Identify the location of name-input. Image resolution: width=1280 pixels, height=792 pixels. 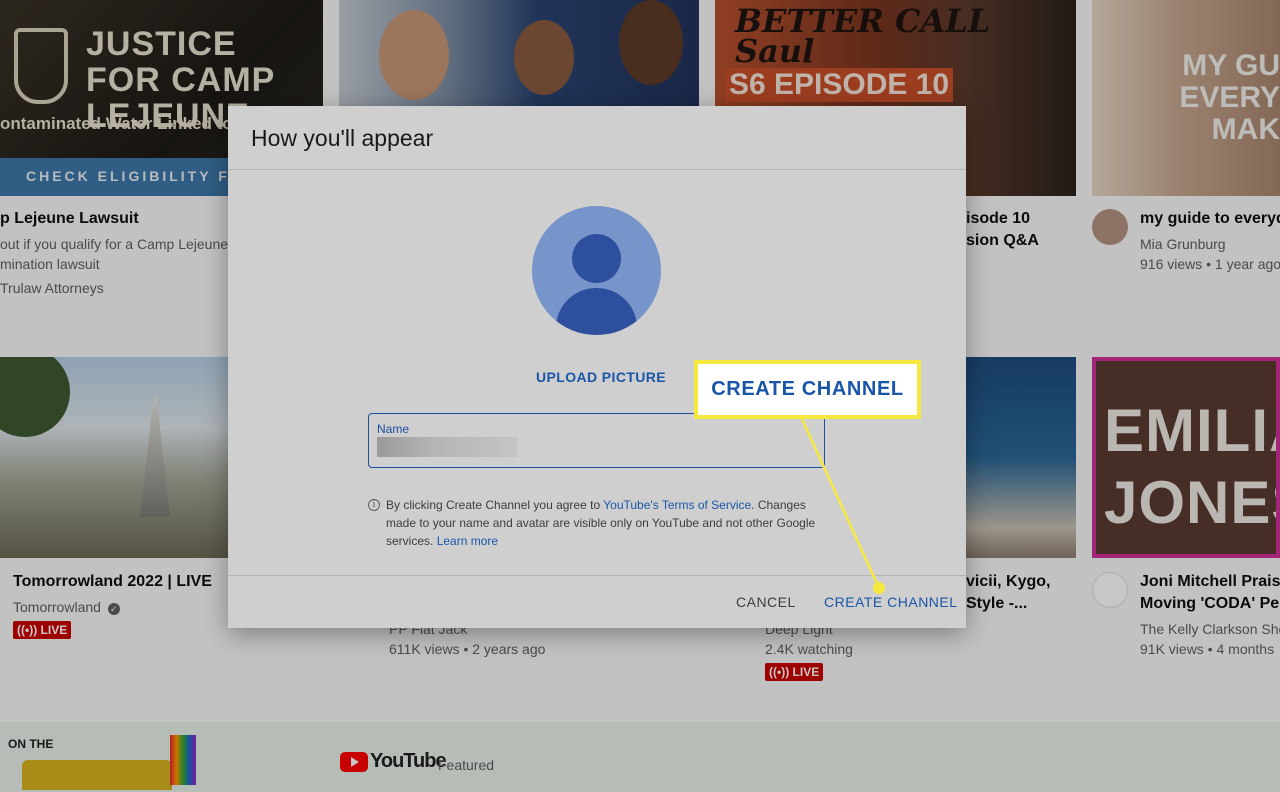
(447, 447).